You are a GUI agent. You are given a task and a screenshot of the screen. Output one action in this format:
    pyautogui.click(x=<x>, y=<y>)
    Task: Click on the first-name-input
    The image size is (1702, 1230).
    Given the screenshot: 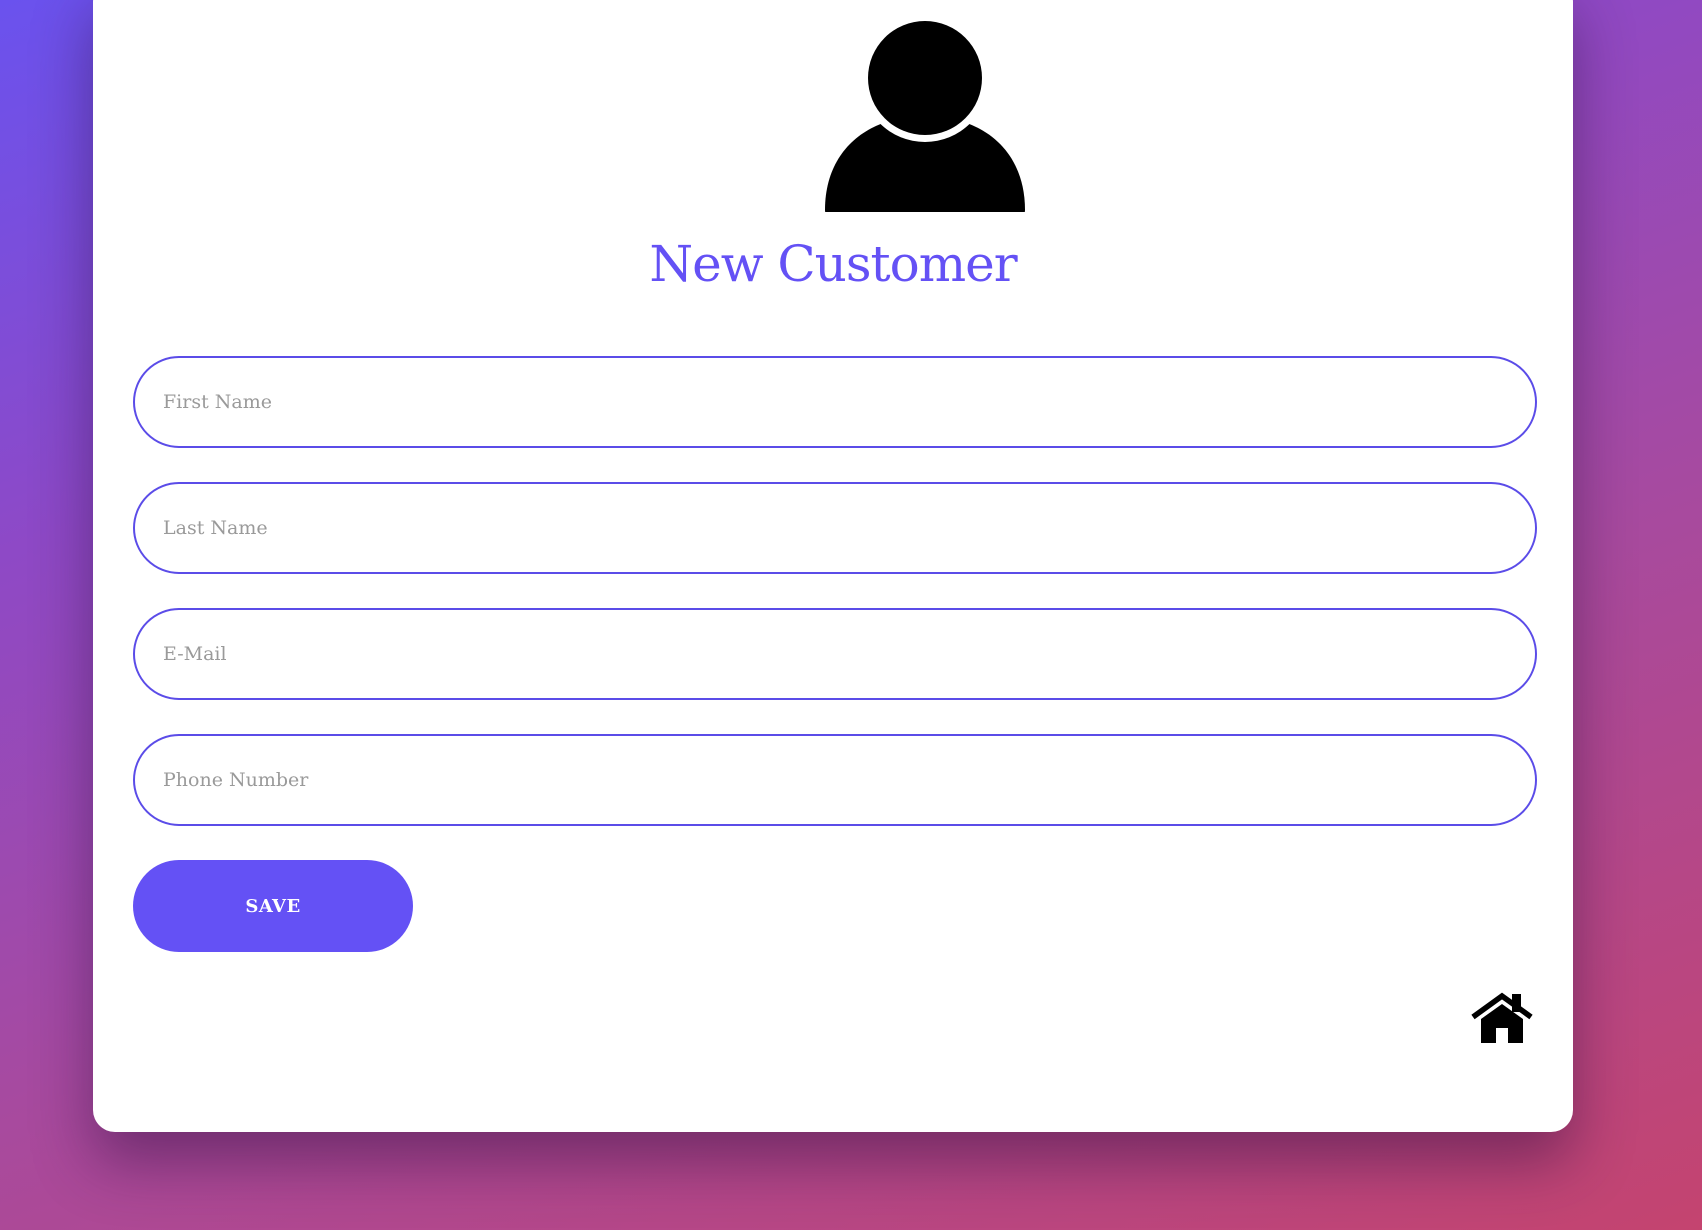 What is the action you would take?
    pyautogui.click(x=835, y=402)
    